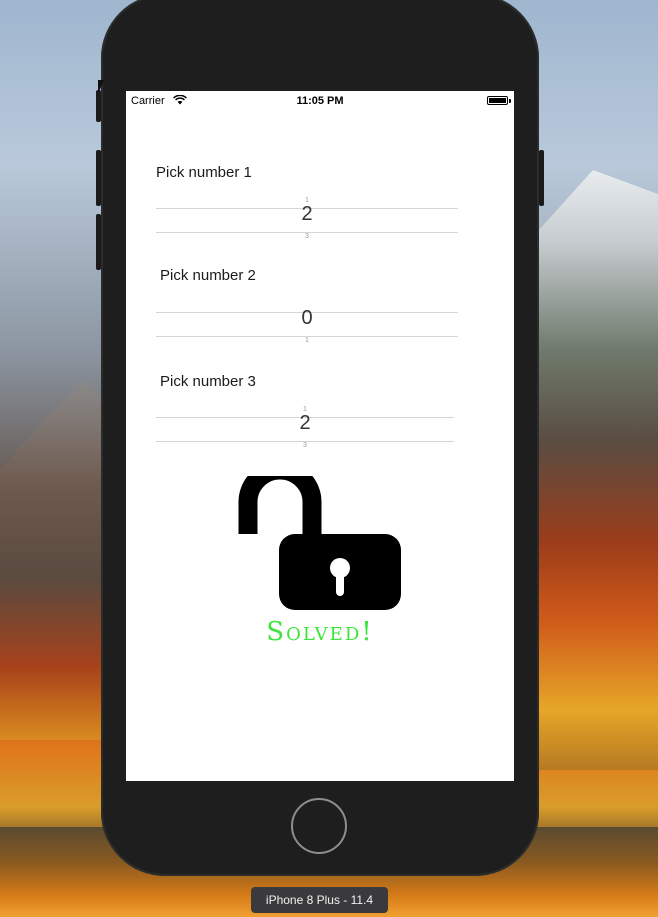  I want to click on mouse-pointer-icon, so click(101, 87).